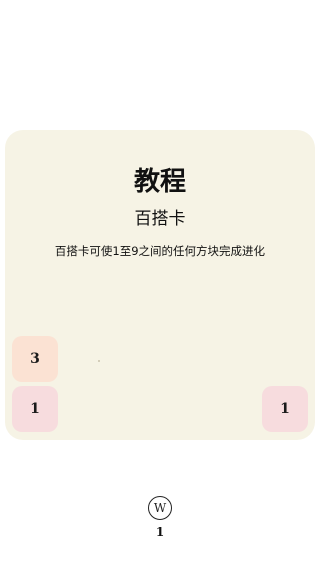 This screenshot has height=569, width=320. What do you see at coordinates (160, 251) in the screenshot?
I see `tutorial-description: 百搭卡可使1至9之间的任何方块完成进化` at bounding box center [160, 251].